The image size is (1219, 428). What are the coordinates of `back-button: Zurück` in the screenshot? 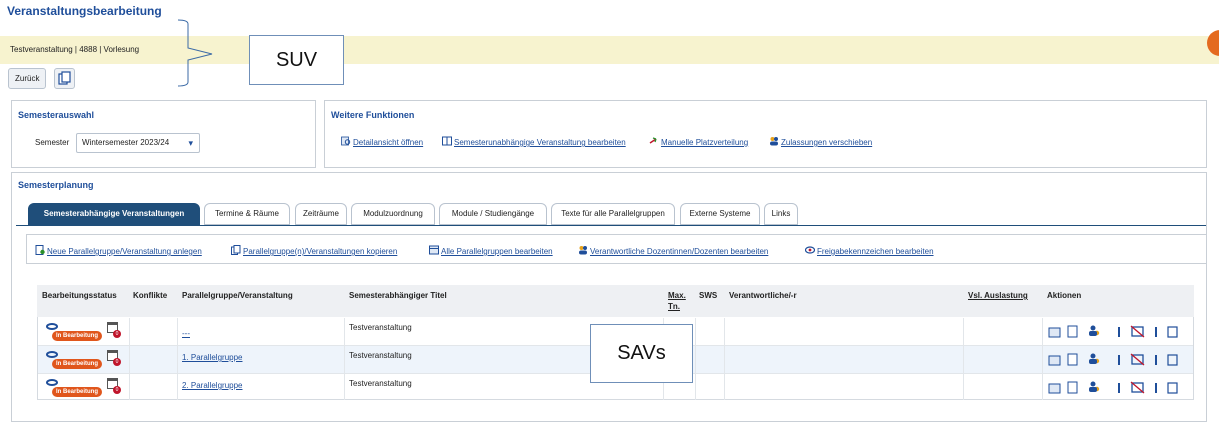 It's located at (27, 78).